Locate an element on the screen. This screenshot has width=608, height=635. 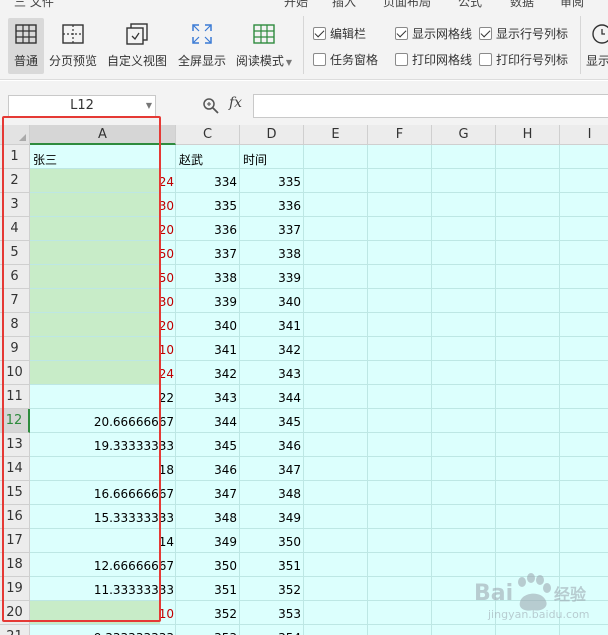
cell-b5: 50 is located at coordinates (152, 254).